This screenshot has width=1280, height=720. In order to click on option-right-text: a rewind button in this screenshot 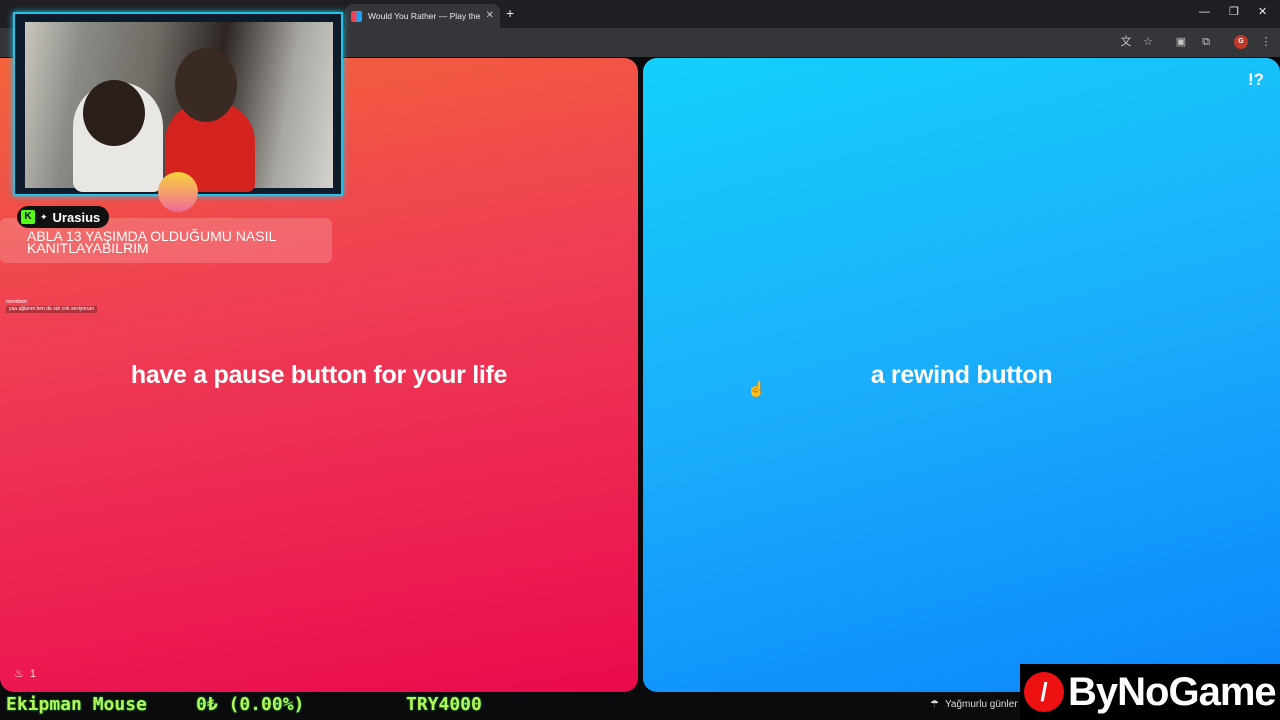, I will do `click(961, 374)`.